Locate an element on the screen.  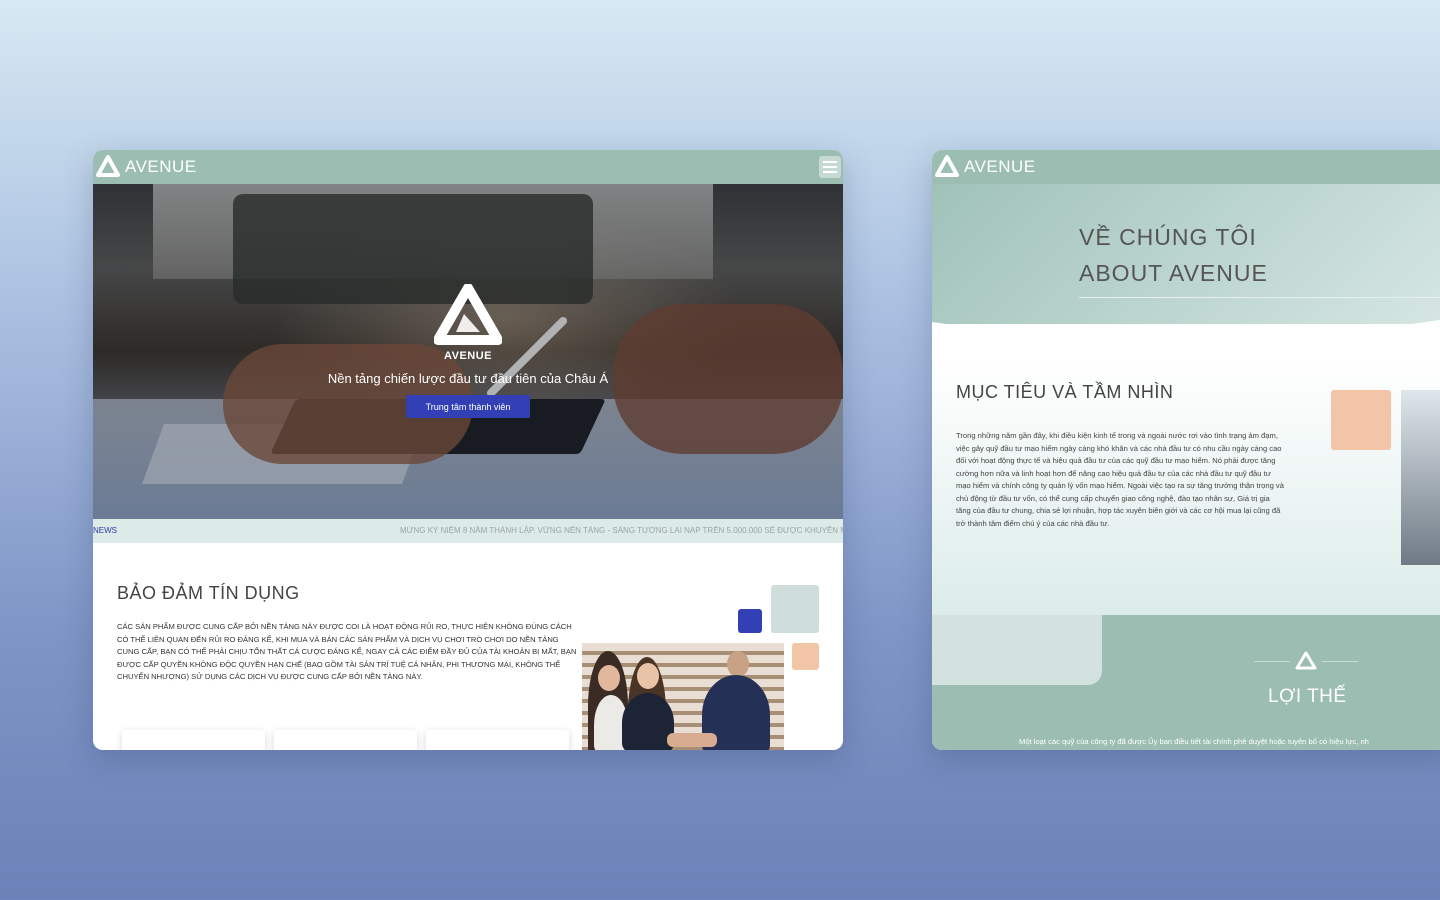
mission-title: MỤC TIÊU VÀ TẦM NHÌN is located at coordinates (1065, 392).